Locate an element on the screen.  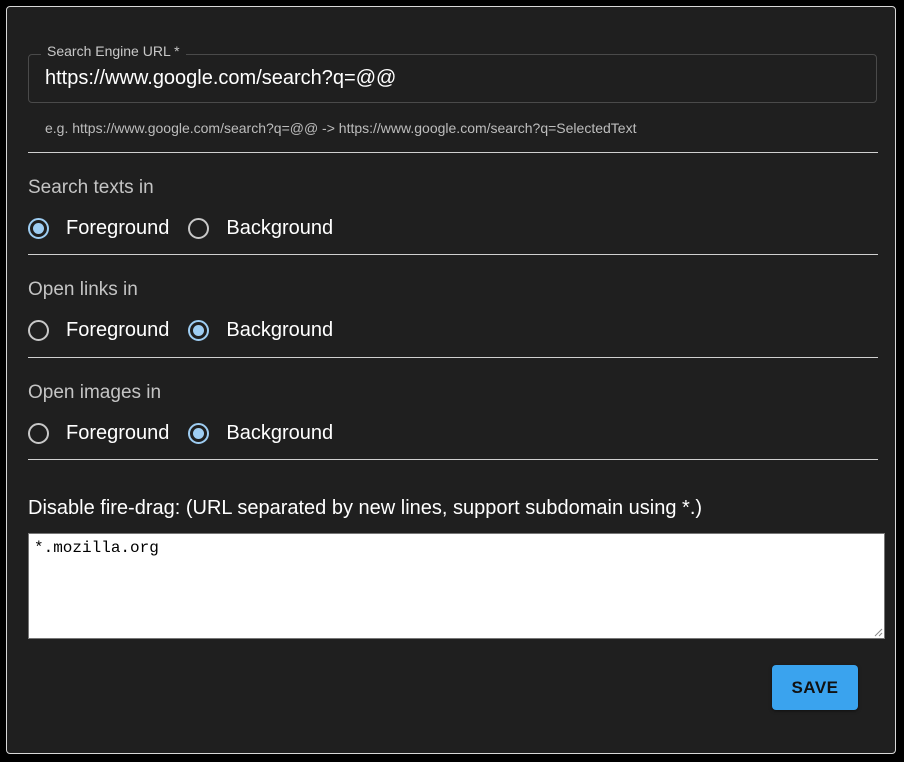
search-engine-url-field: Search Engine URL * is located at coordinates (452, 72).